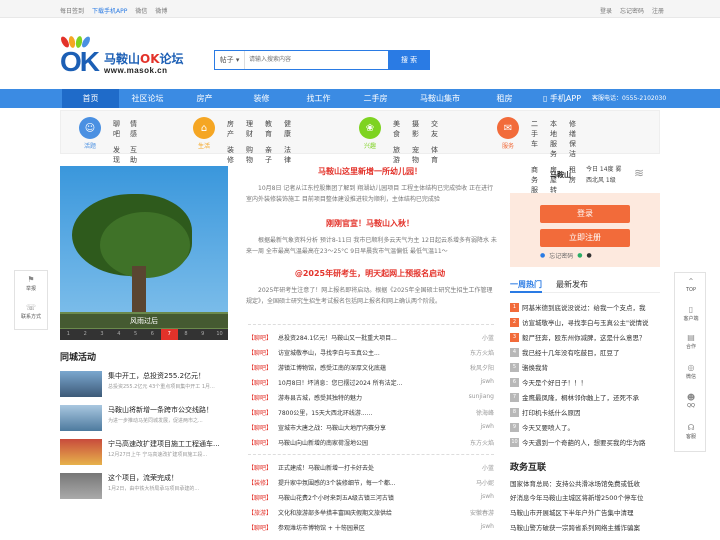 The image size is (720, 540). I want to click on cat-link: 本地服务, so click(553, 139).